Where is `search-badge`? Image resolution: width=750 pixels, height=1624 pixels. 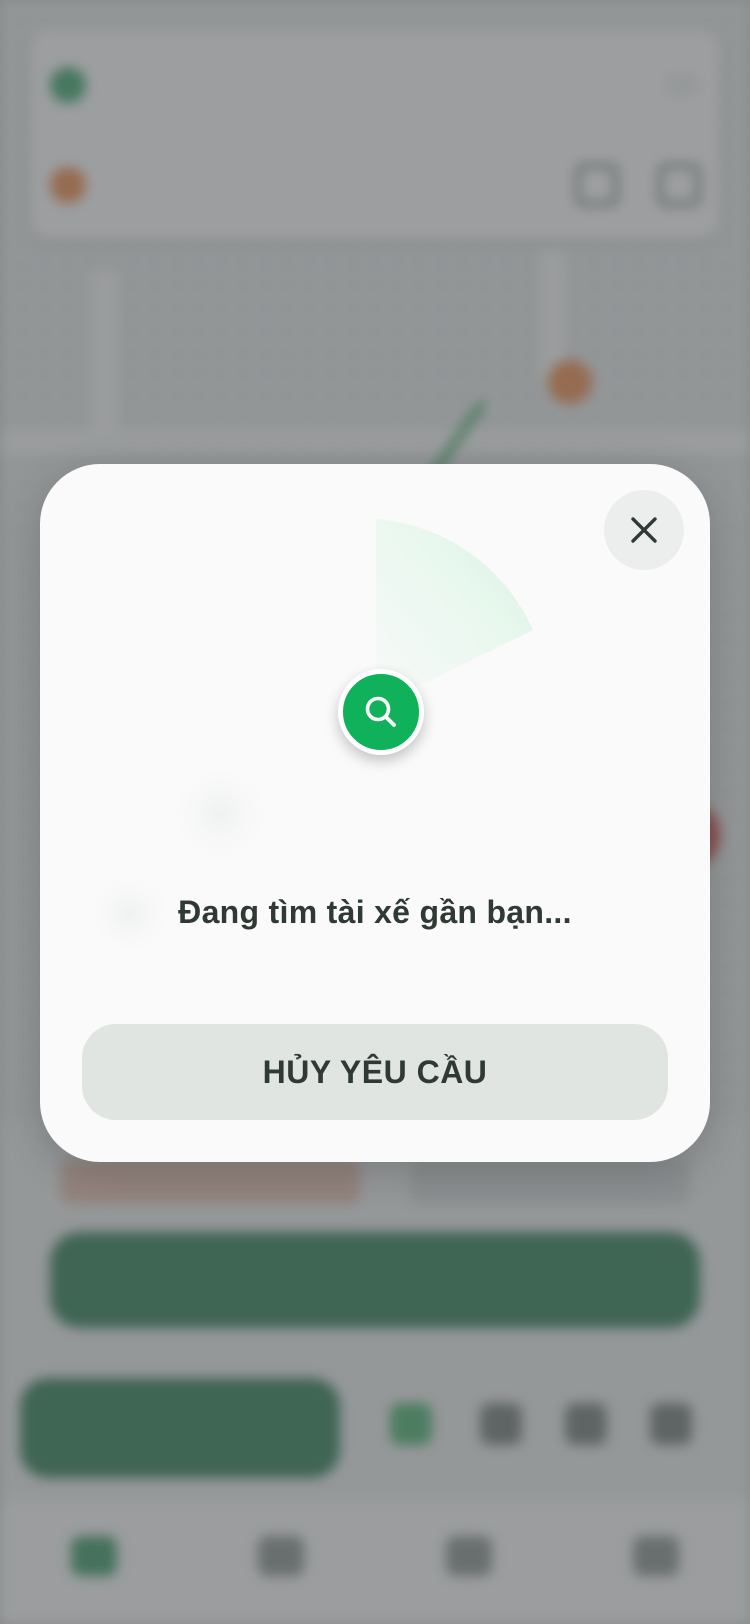
search-badge is located at coordinates (381, 712).